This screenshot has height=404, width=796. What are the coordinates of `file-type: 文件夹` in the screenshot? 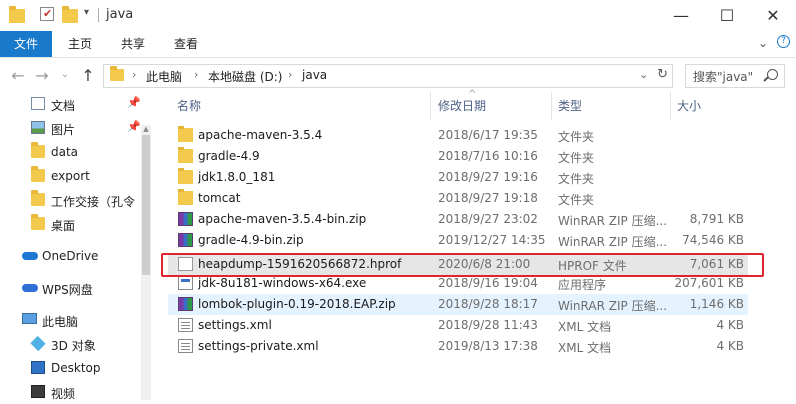 It's located at (576, 158).